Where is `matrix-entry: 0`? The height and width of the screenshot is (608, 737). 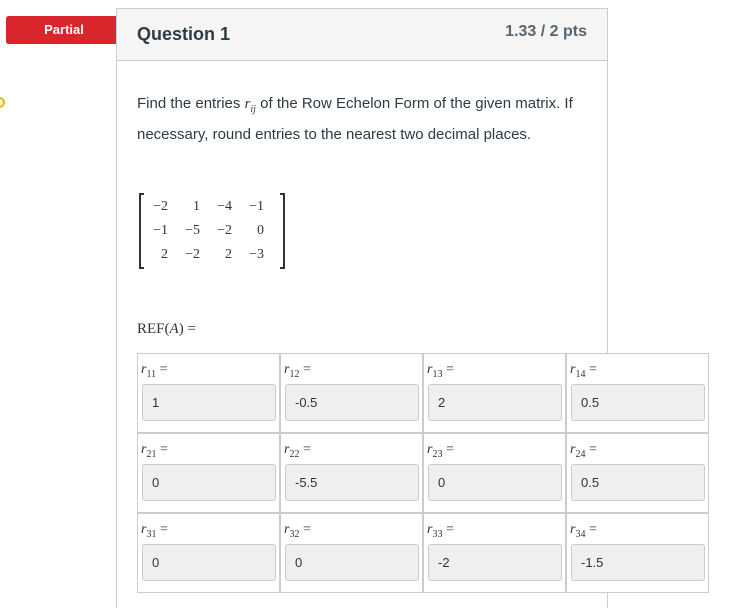 matrix-entry: 0 is located at coordinates (260, 230).